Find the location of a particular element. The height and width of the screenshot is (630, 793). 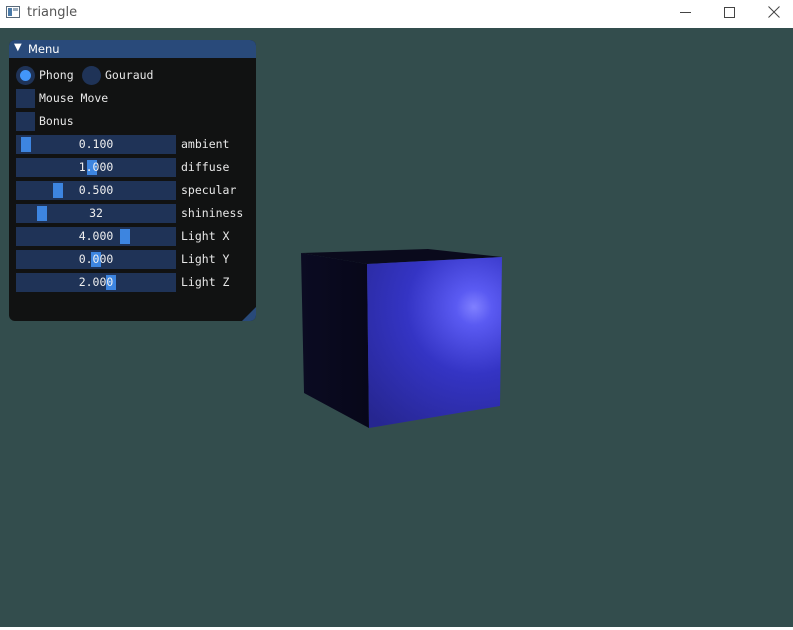

light-x-row: 4.000 Light X is located at coordinates (133, 236).